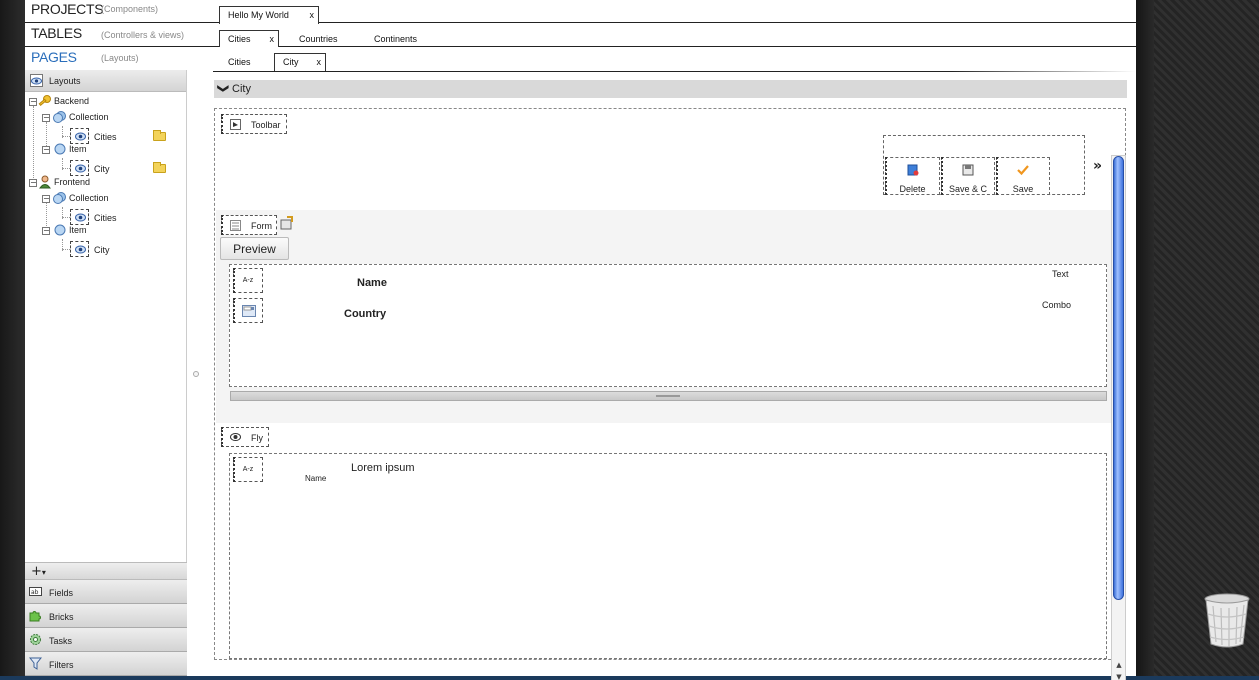 Image resolution: width=1259 pixels, height=680 pixels. Describe the element at coordinates (1097, 166) in the screenshot. I see `more-icon: »` at that location.